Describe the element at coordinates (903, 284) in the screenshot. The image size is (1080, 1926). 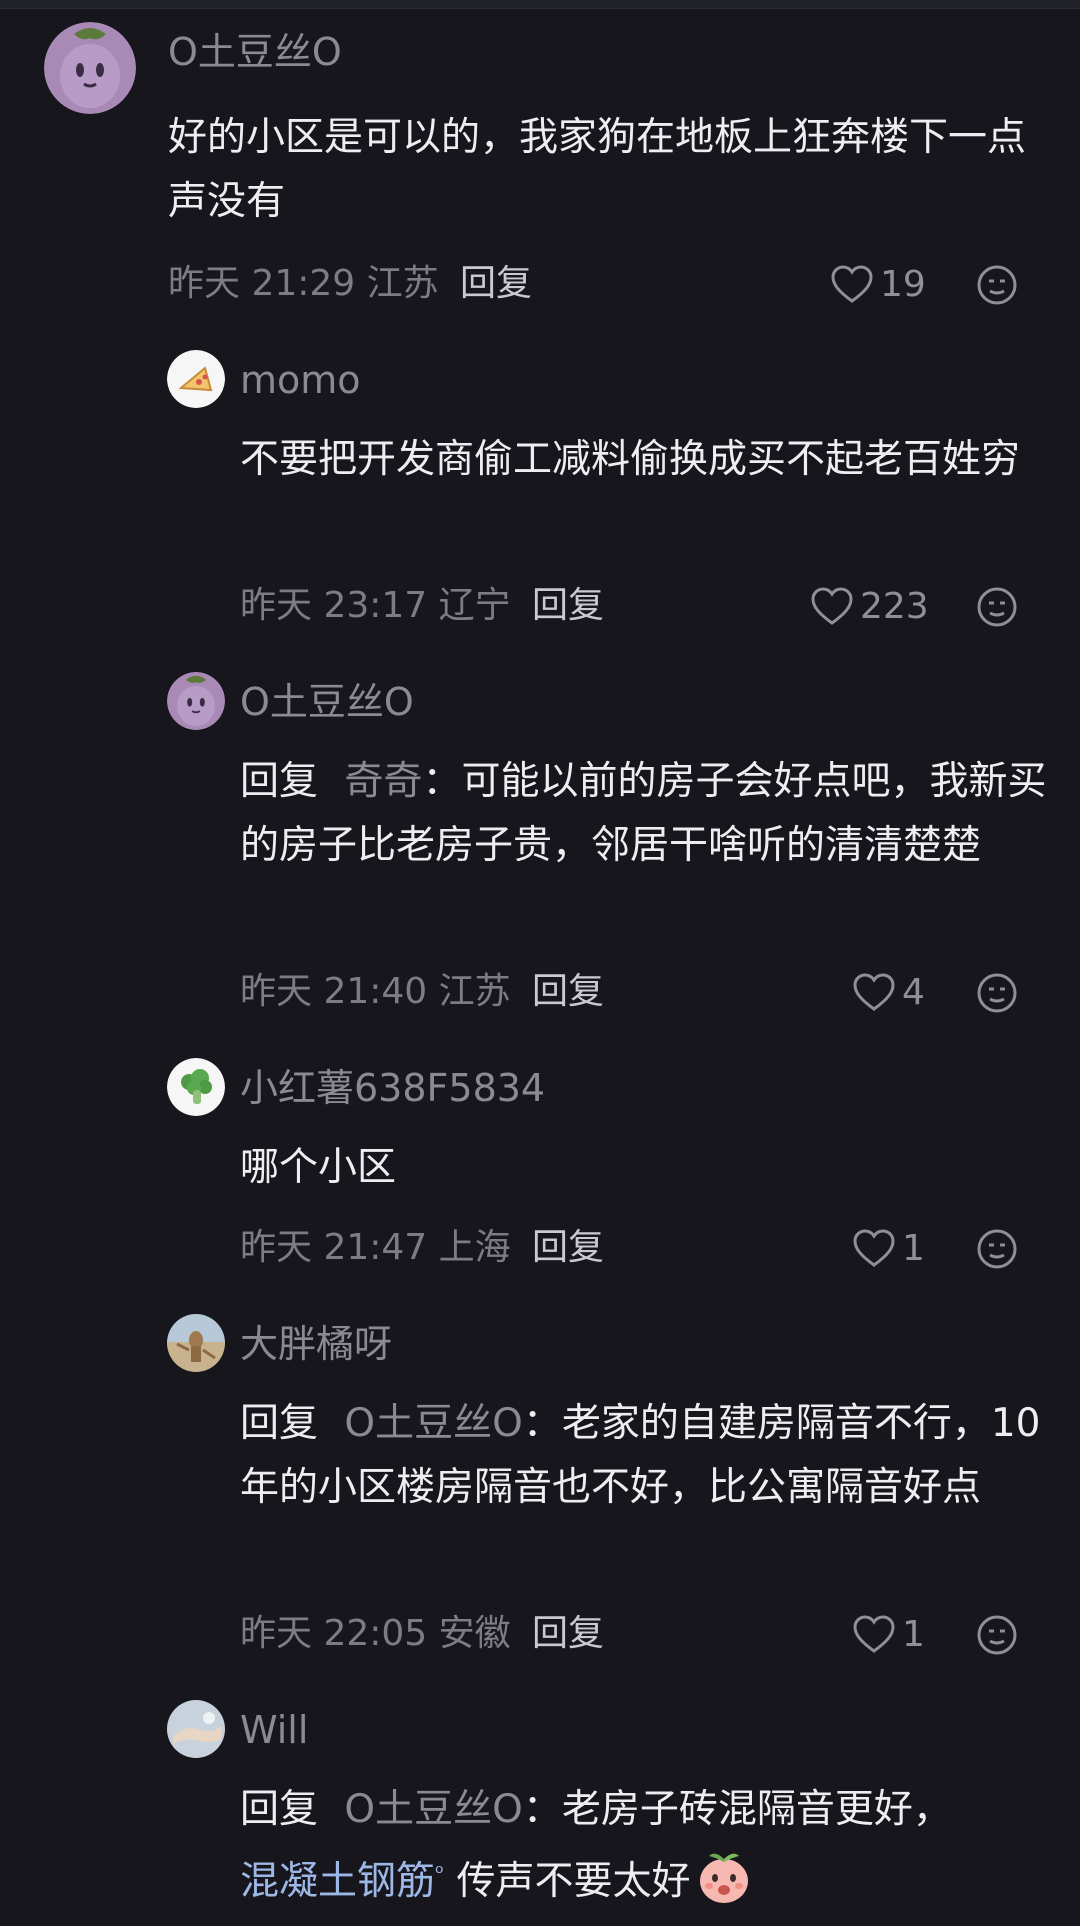
I see `like-count: 19` at that location.